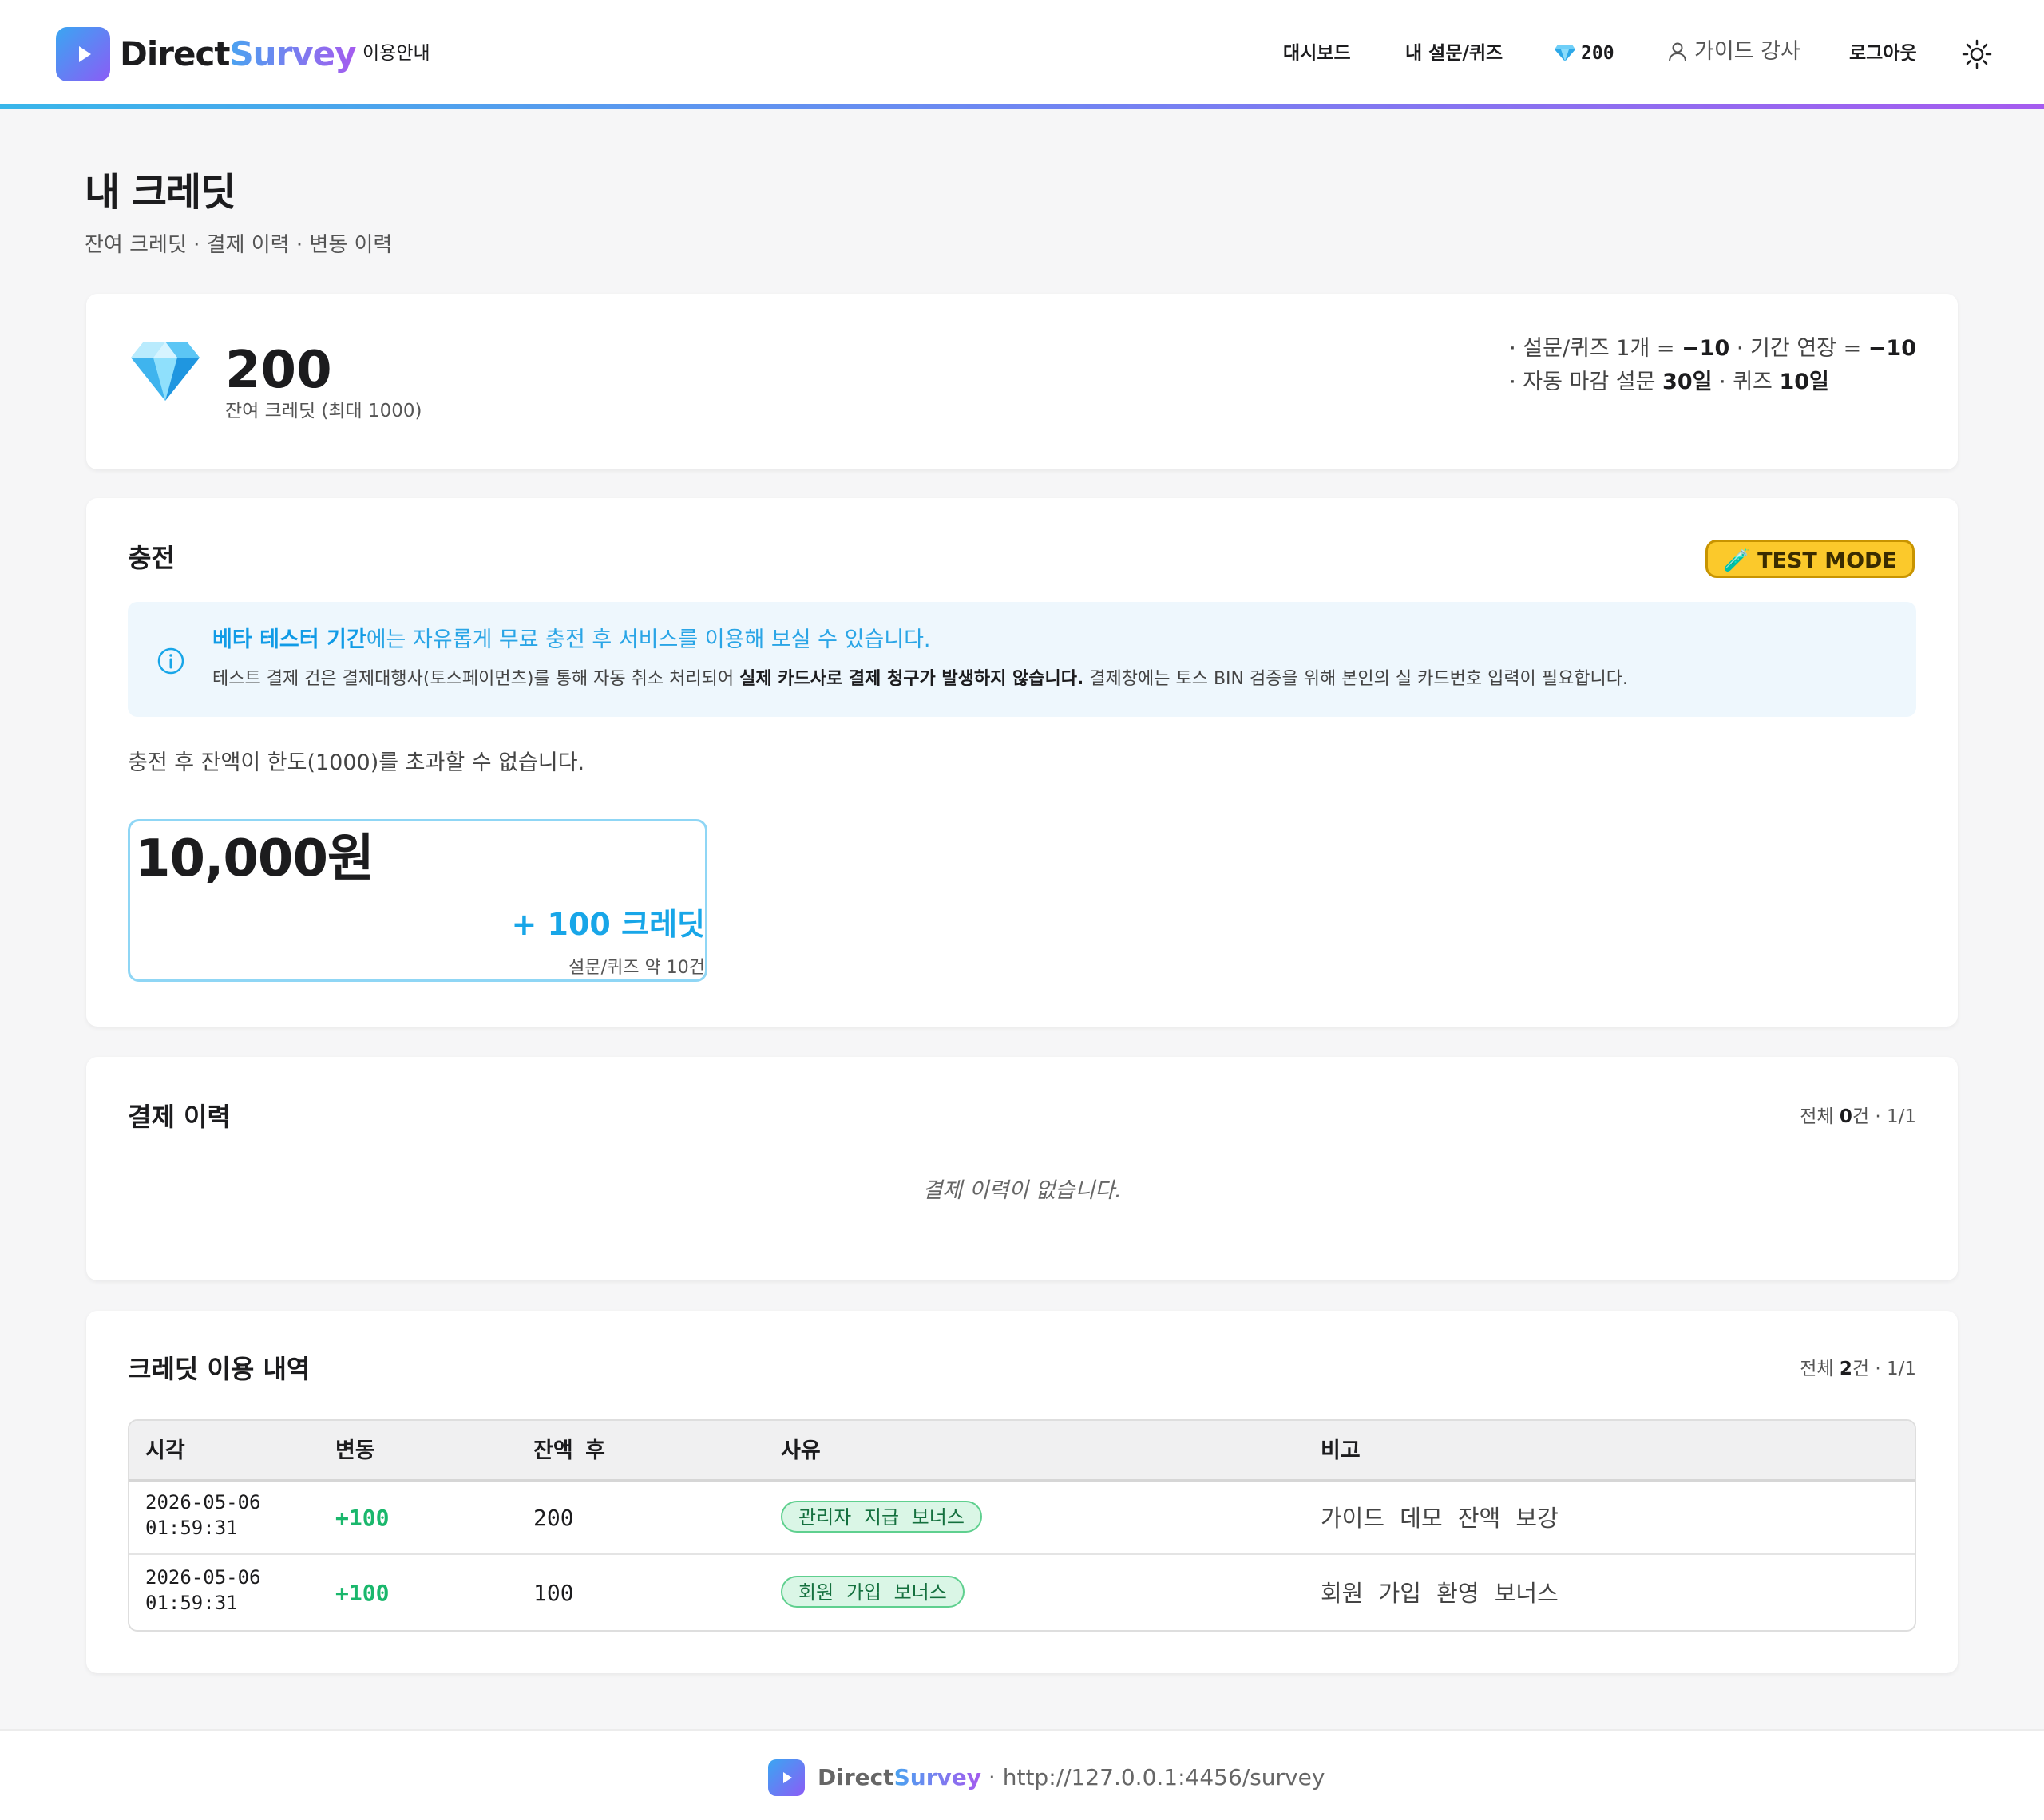  What do you see at coordinates (1454, 53) in the screenshot?
I see `nav-my-surveys-link: 내 설문/퀴즈` at bounding box center [1454, 53].